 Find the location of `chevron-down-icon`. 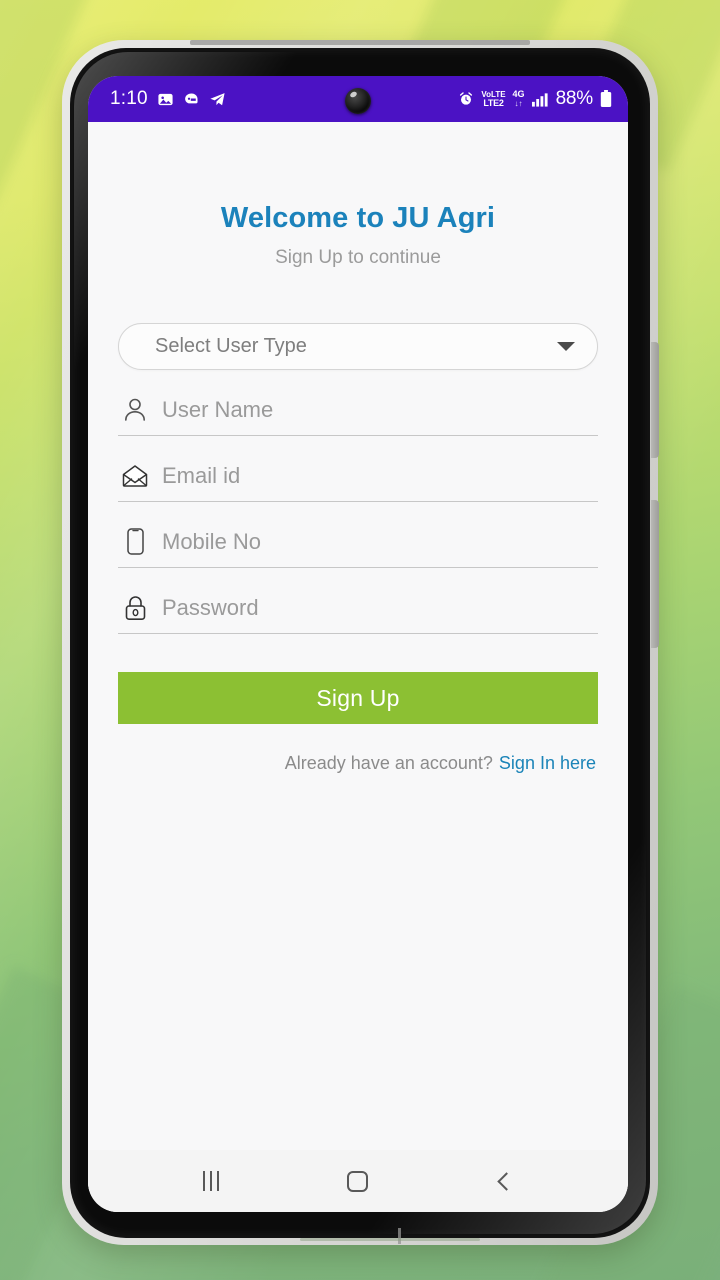

chevron-down-icon is located at coordinates (566, 346).